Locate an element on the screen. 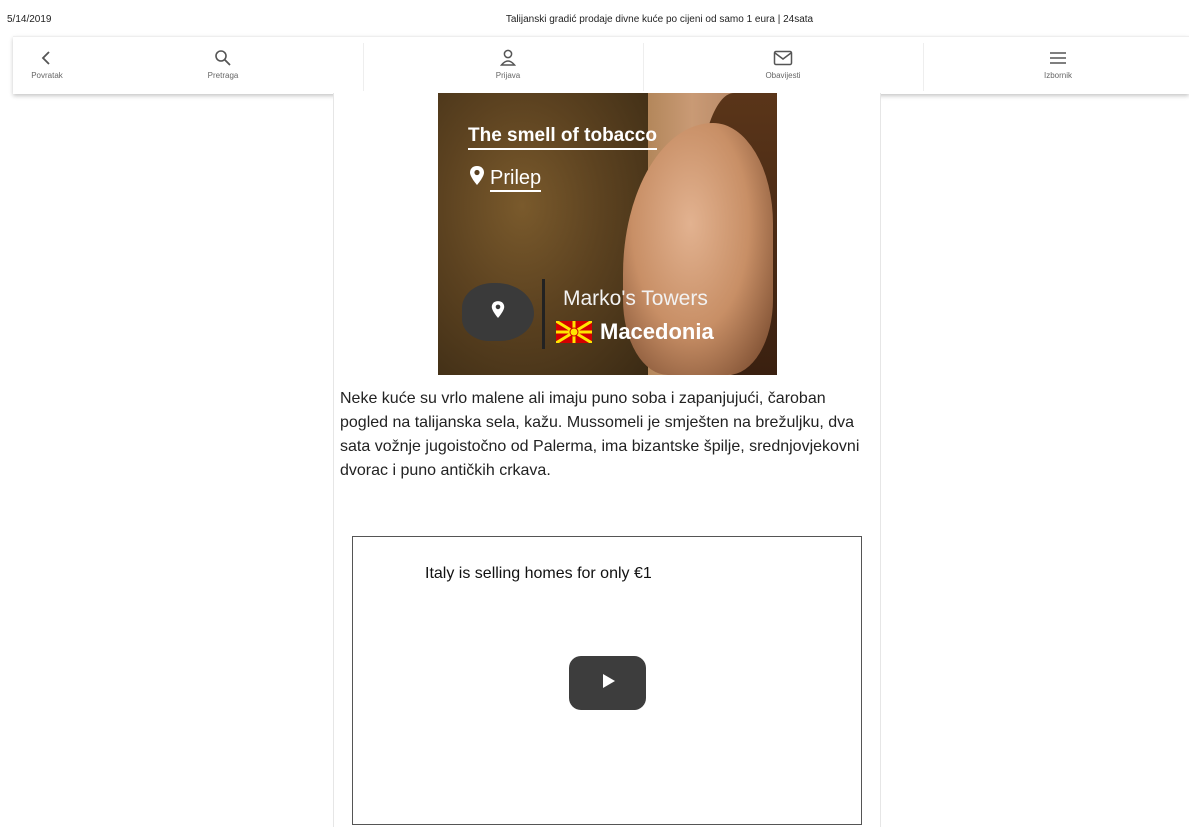 The width and height of the screenshot is (1189, 827). nav-login-label: Prijava is located at coordinates (508, 75).